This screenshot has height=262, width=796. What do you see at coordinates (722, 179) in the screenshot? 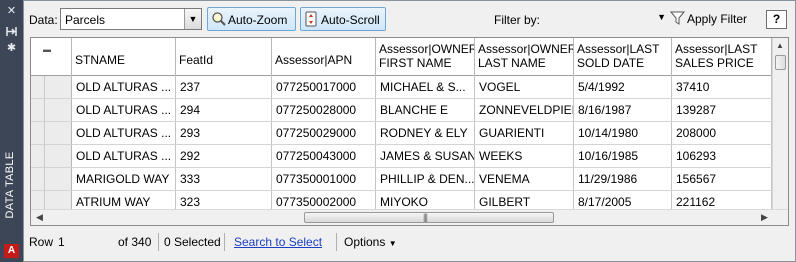
I see `table-cell: 156567` at bounding box center [722, 179].